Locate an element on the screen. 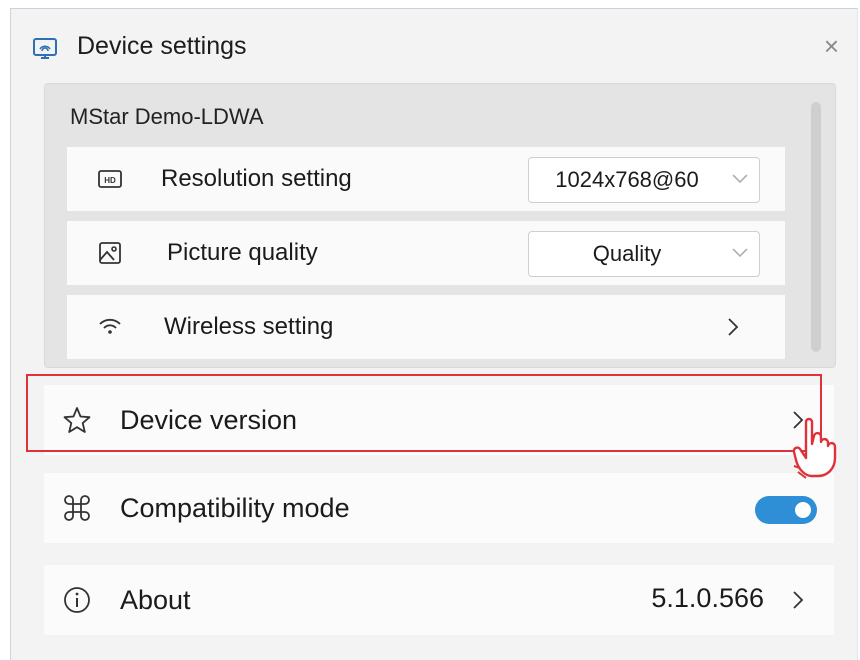 The image size is (860, 660). wireless-setting-label: Wireless setting is located at coordinates (249, 326).